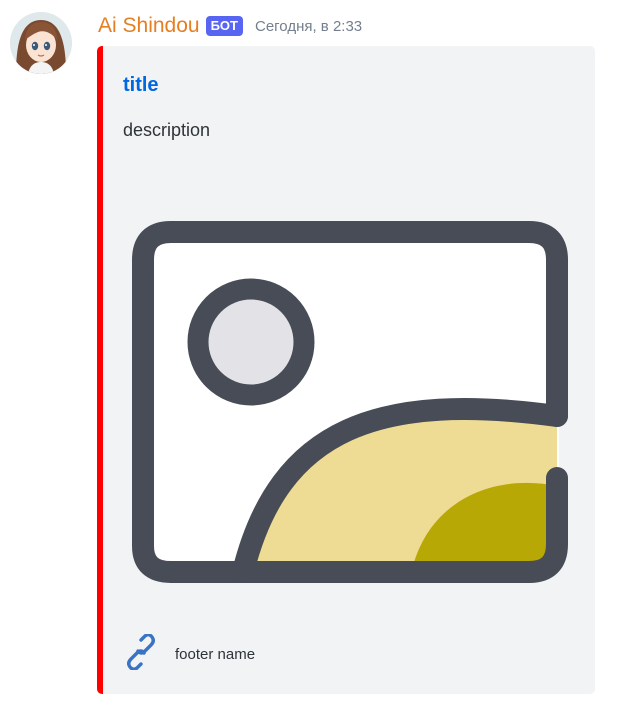 The height and width of the screenshot is (716, 632). I want to click on embed-title: title, so click(141, 85).